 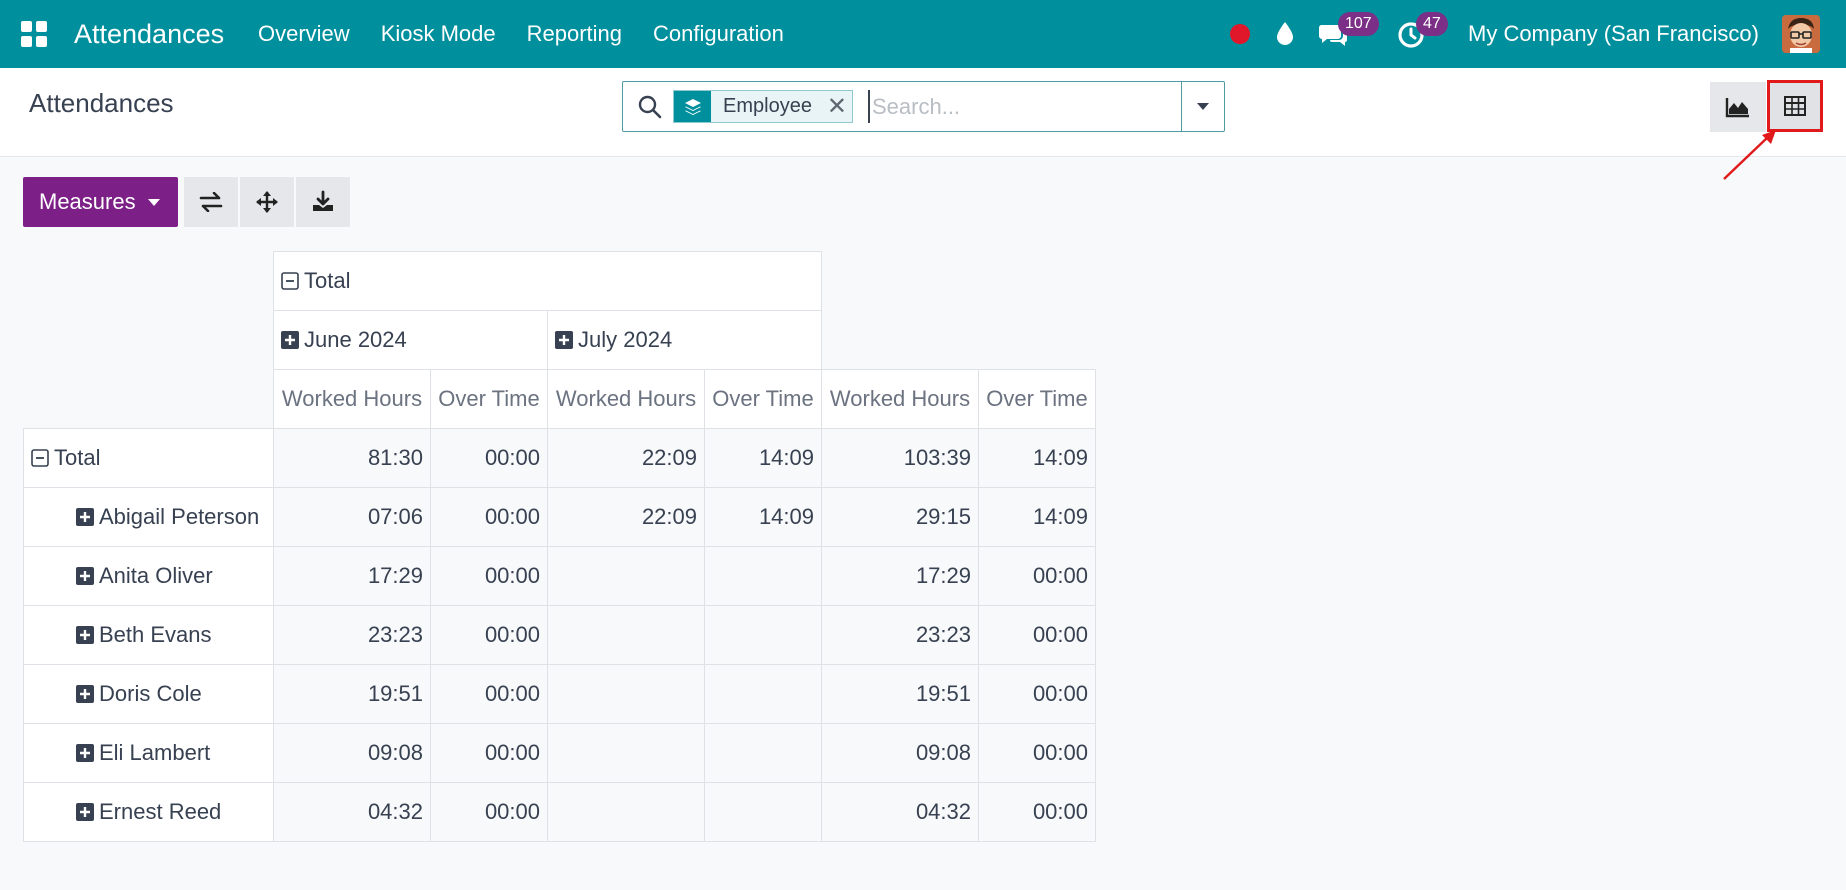 What do you see at coordinates (149, 34) in the screenshot?
I see `app-title: Attendances` at bounding box center [149, 34].